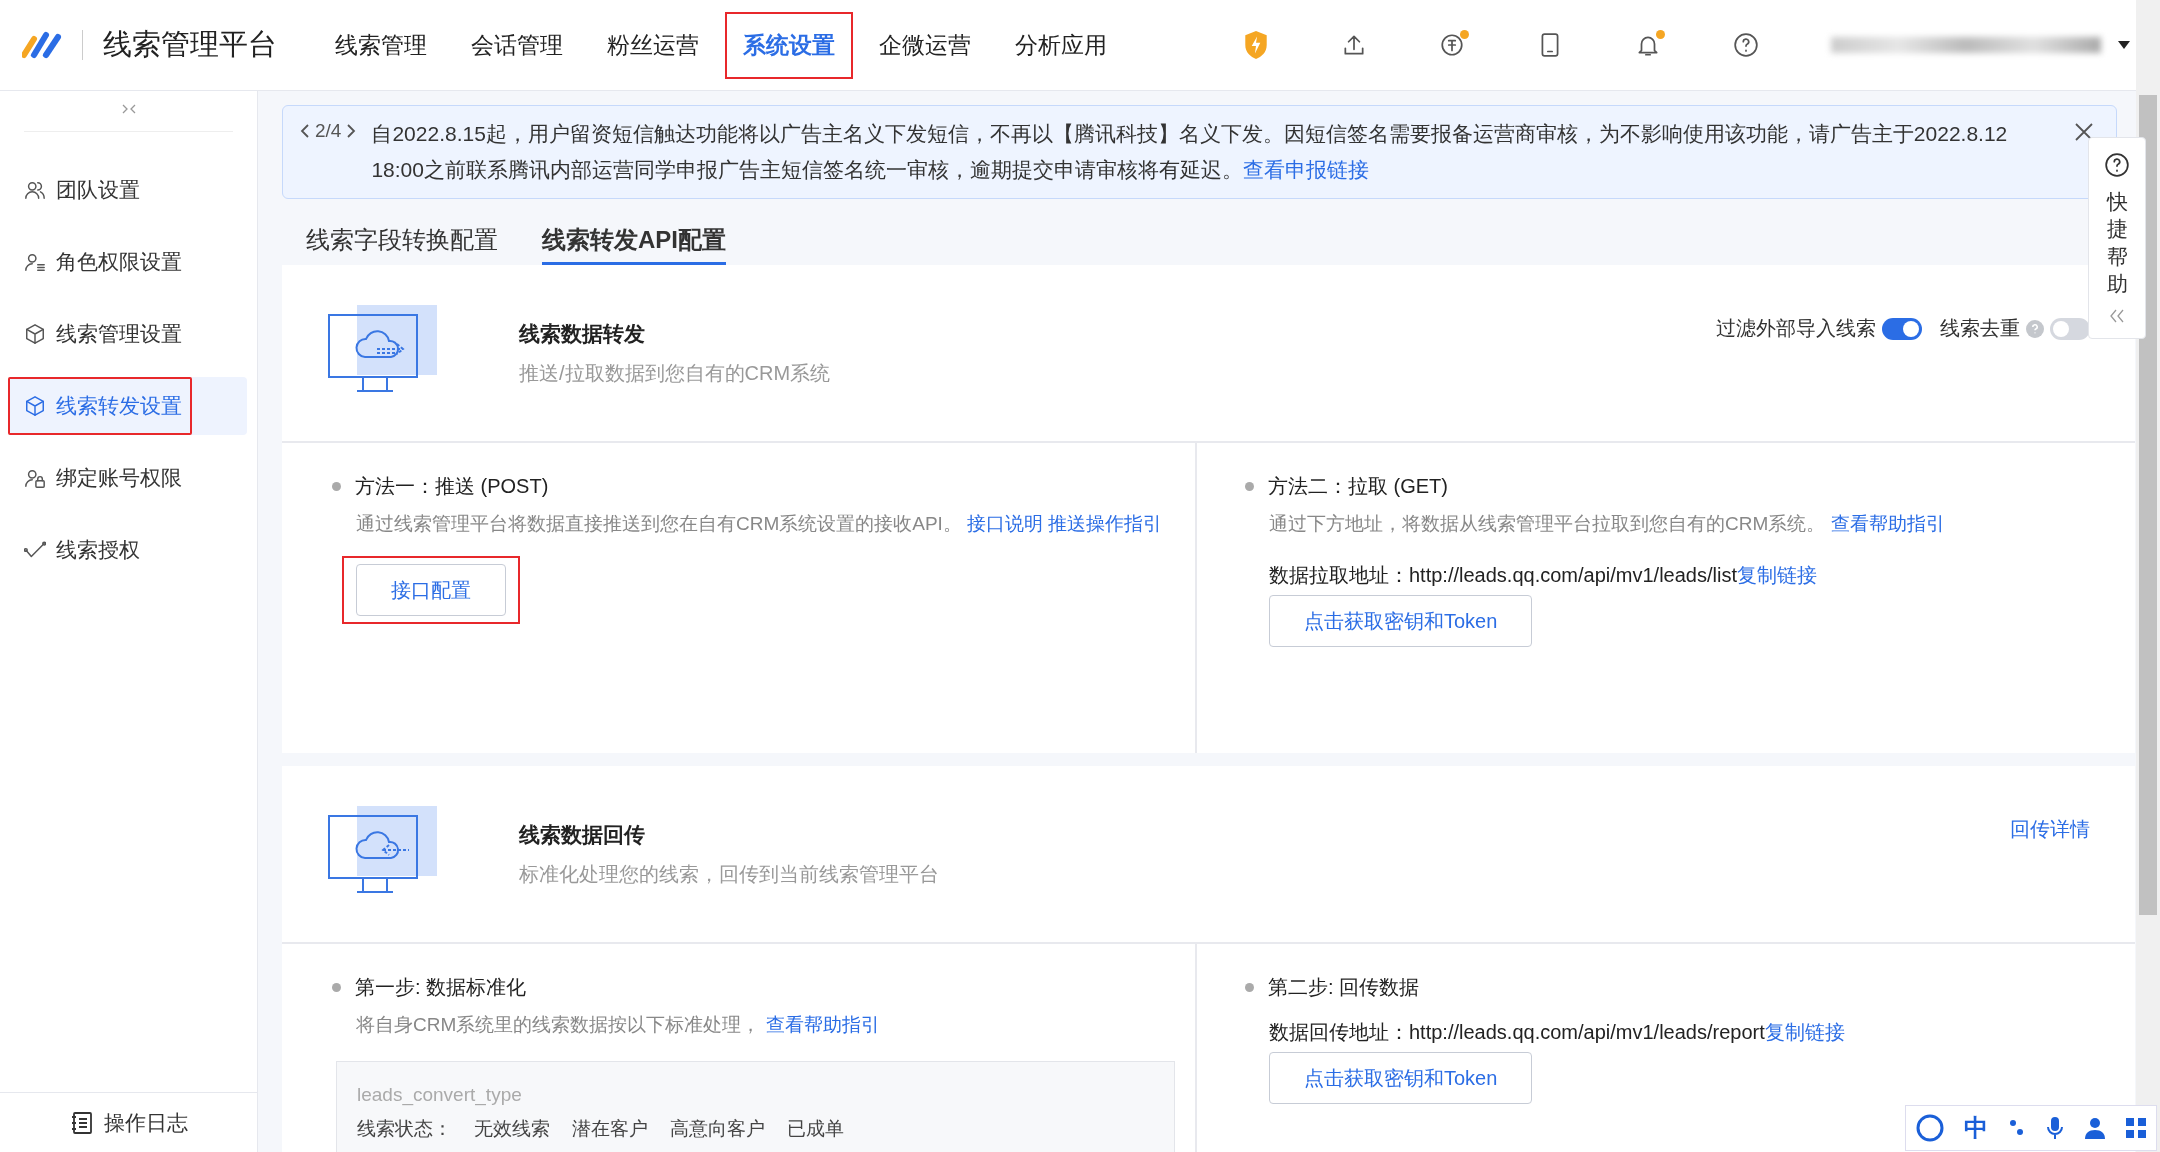 Image resolution: width=2160 pixels, height=1152 pixels. I want to click on address-line: 数据回传地址：http://leads.qq.com/api/mv1/leads/report复制链接, so click(1557, 1032).